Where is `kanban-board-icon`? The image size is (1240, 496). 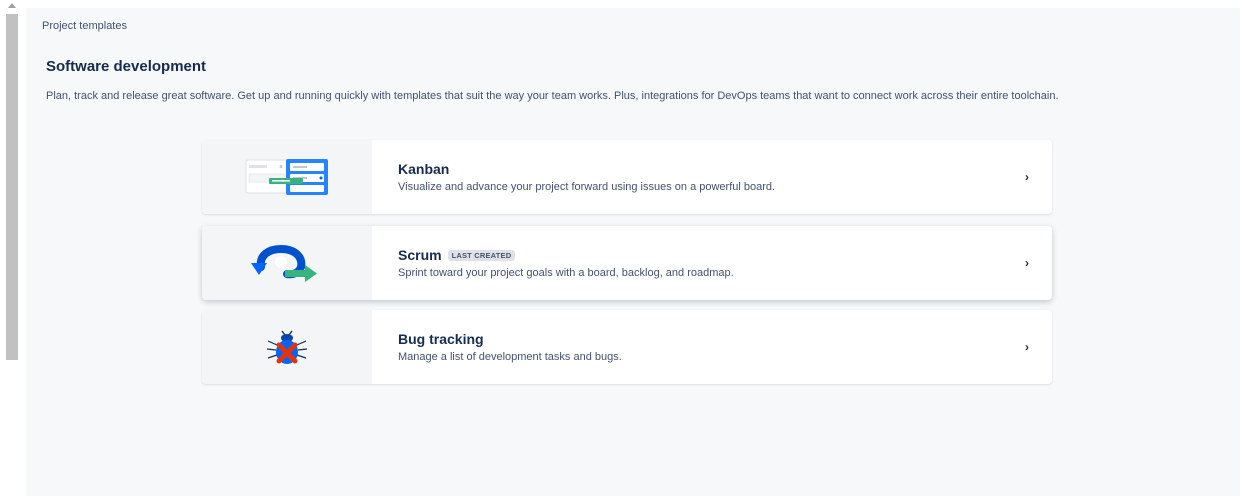
kanban-board-icon is located at coordinates (286, 177).